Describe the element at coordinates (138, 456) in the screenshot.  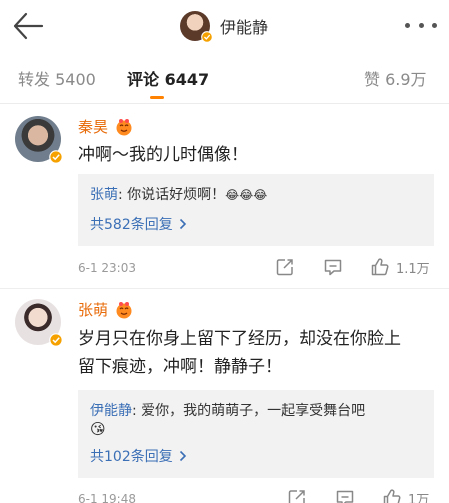
I see `more-replies-link: 共102条回复` at that location.